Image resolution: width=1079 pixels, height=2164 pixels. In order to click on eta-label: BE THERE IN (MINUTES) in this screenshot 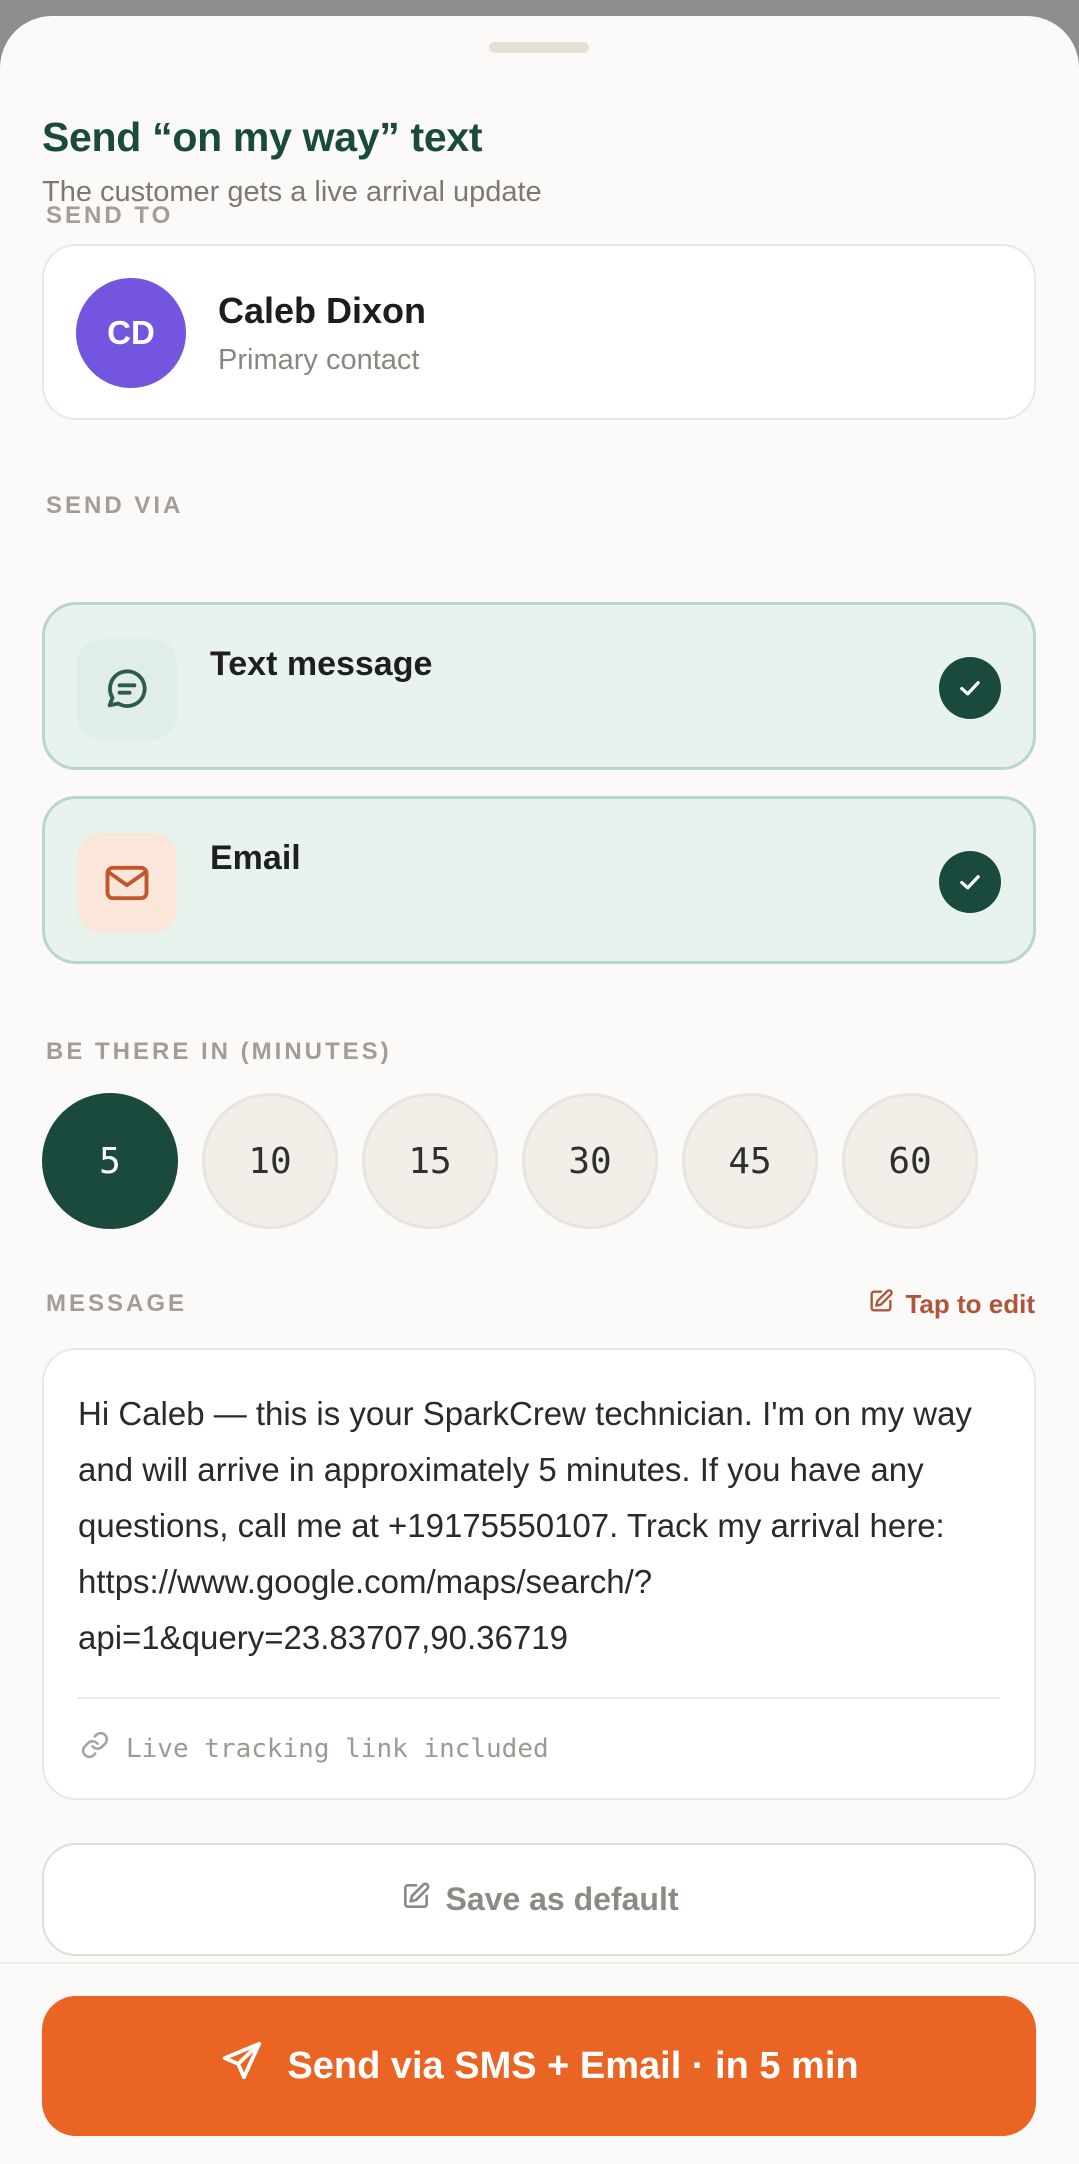, I will do `click(219, 1051)`.